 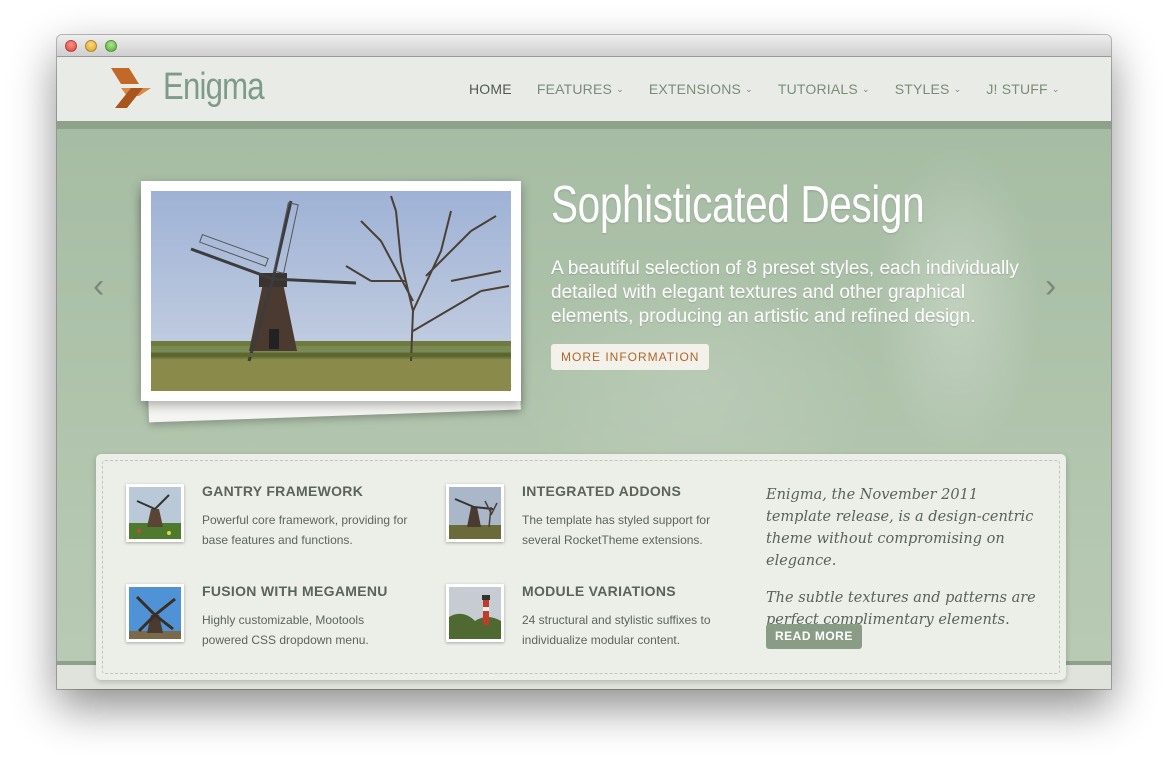 I want to click on feature-title: MODULE VARIATIONS, so click(x=599, y=591).